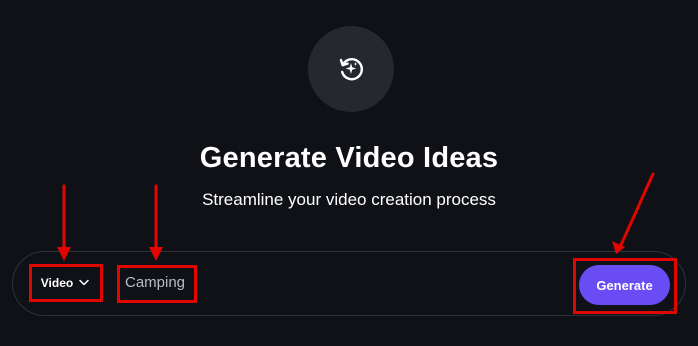  I want to click on content-type-select: Video, so click(65, 282).